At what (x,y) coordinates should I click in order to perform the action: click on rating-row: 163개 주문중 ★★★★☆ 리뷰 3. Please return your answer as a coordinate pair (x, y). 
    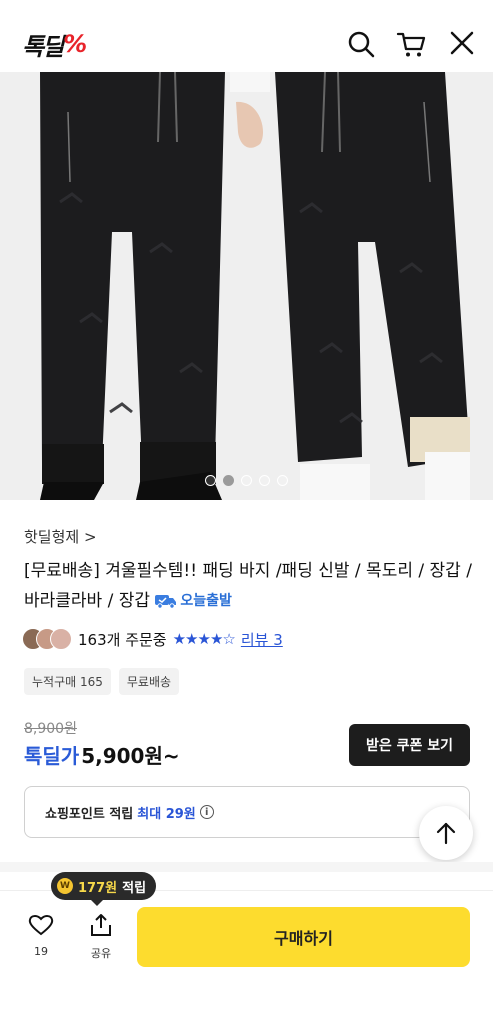
    Looking at the image, I should click on (152, 639).